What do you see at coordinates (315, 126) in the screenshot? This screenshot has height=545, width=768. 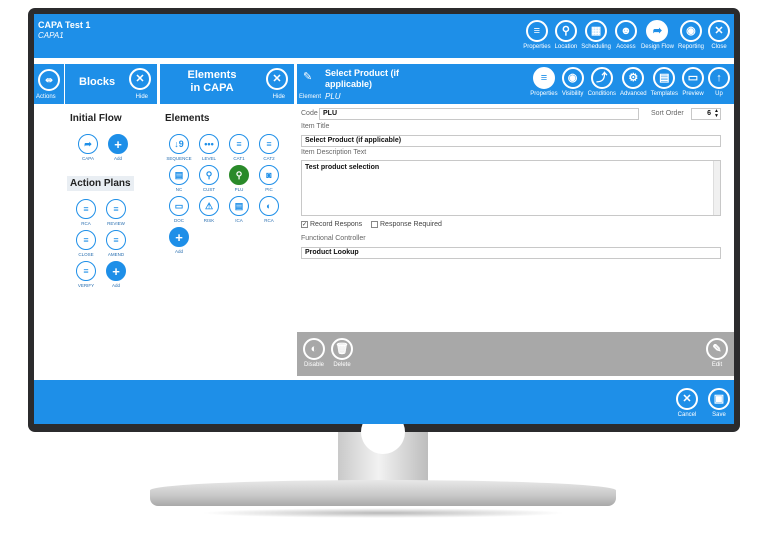 I see `item-title-label: Item Title` at bounding box center [315, 126].